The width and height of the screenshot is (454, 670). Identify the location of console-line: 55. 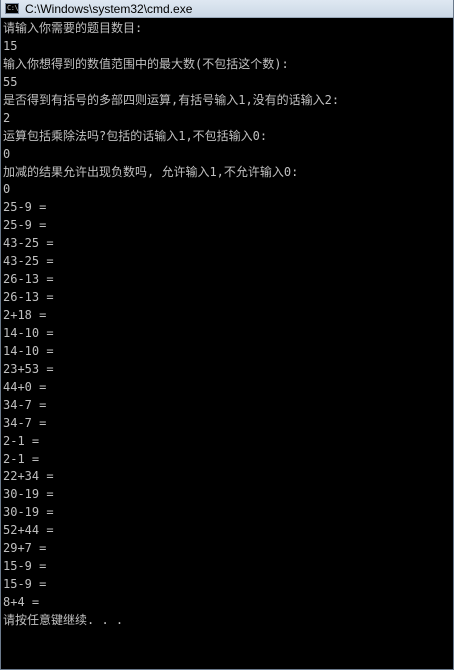
(10, 81).